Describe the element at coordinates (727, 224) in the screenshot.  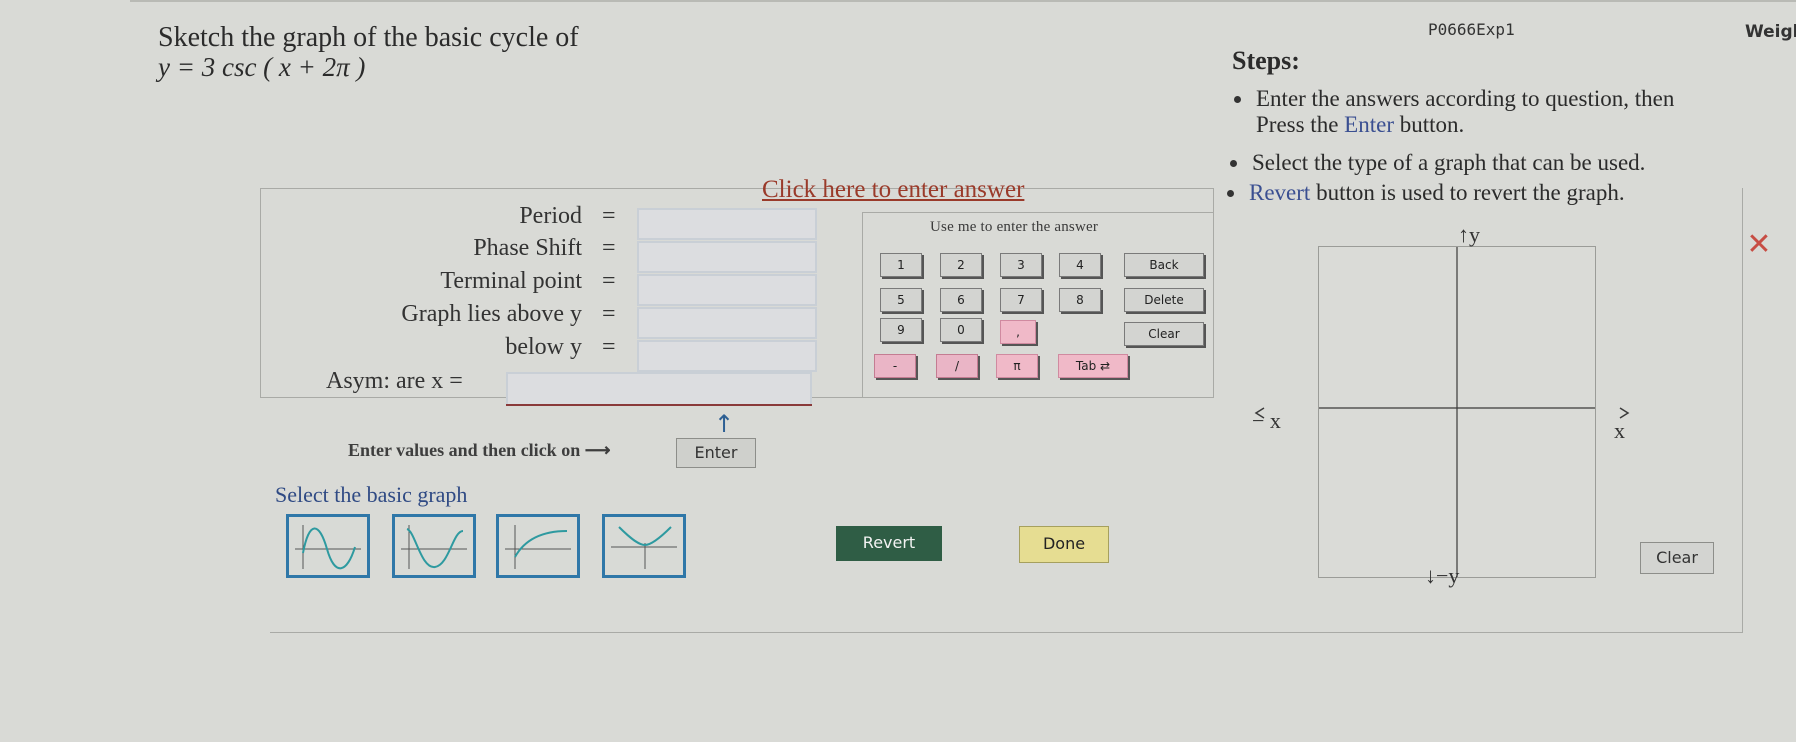
I see `period-input` at that location.